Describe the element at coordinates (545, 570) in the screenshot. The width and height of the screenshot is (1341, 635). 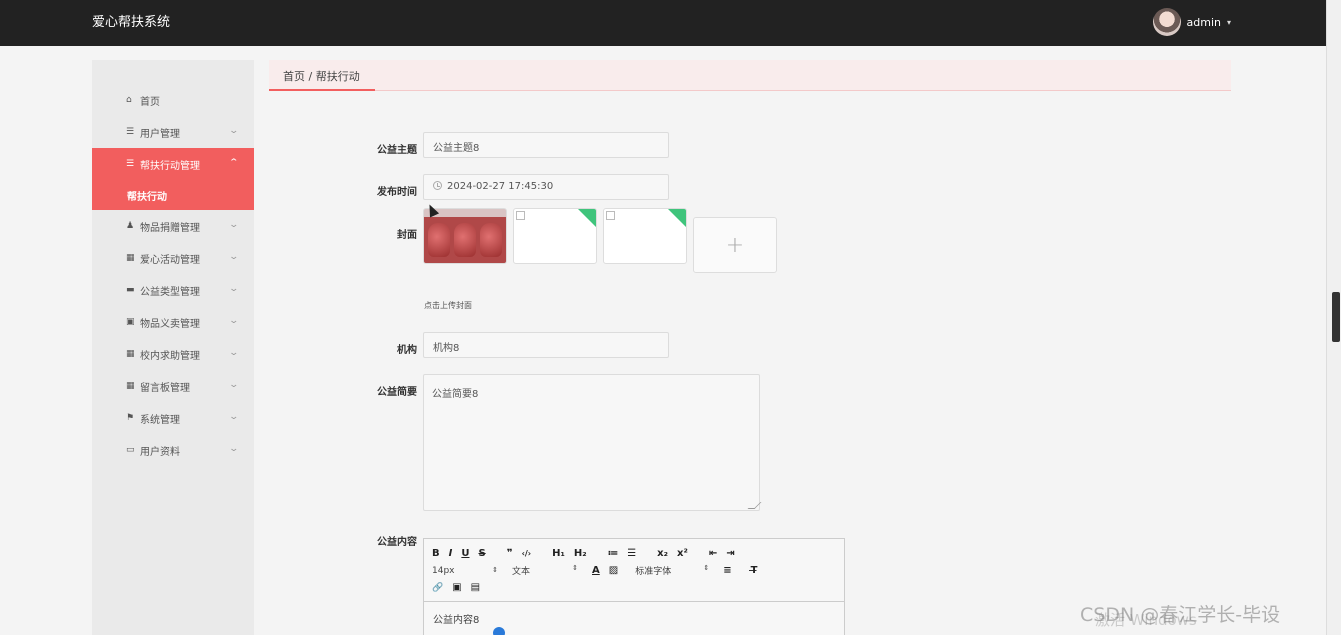
I see `text-type-select: 文本 ⇕` at that location.